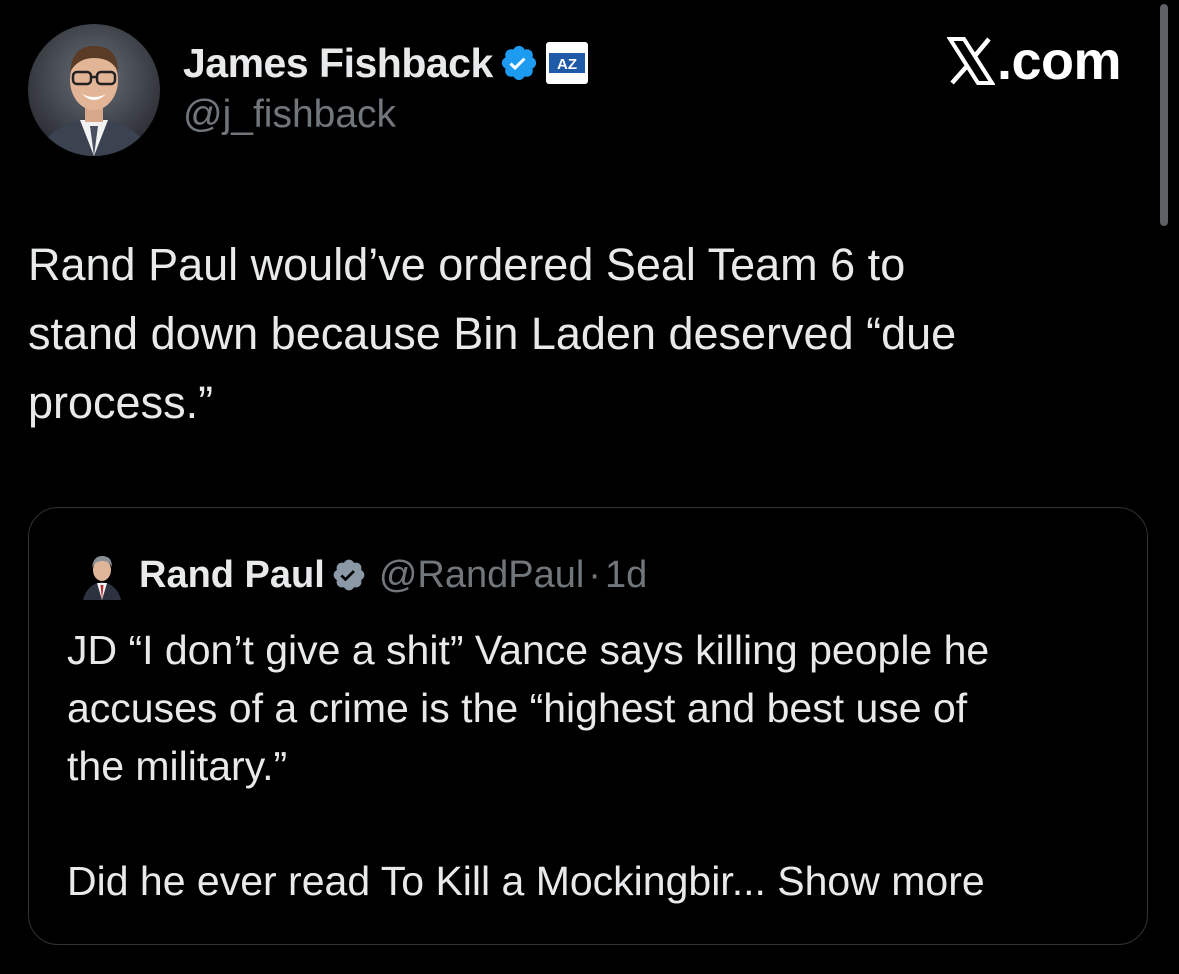 The width and height of the screenshot is (1179, 974). Describe the element at coordinates (481, 575) in the screenshot. I see `quoted-author-handle: @RandPaul` at that location.